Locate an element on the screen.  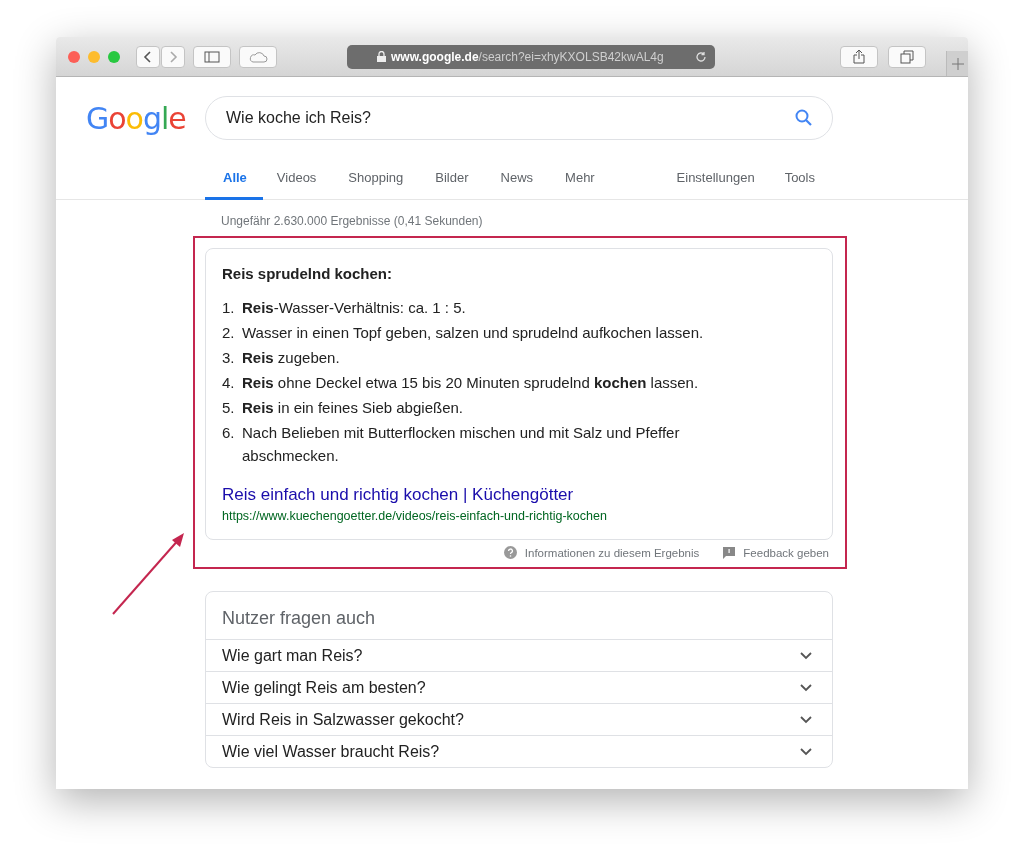
feedback-icon is located at coordinates (729, 552).